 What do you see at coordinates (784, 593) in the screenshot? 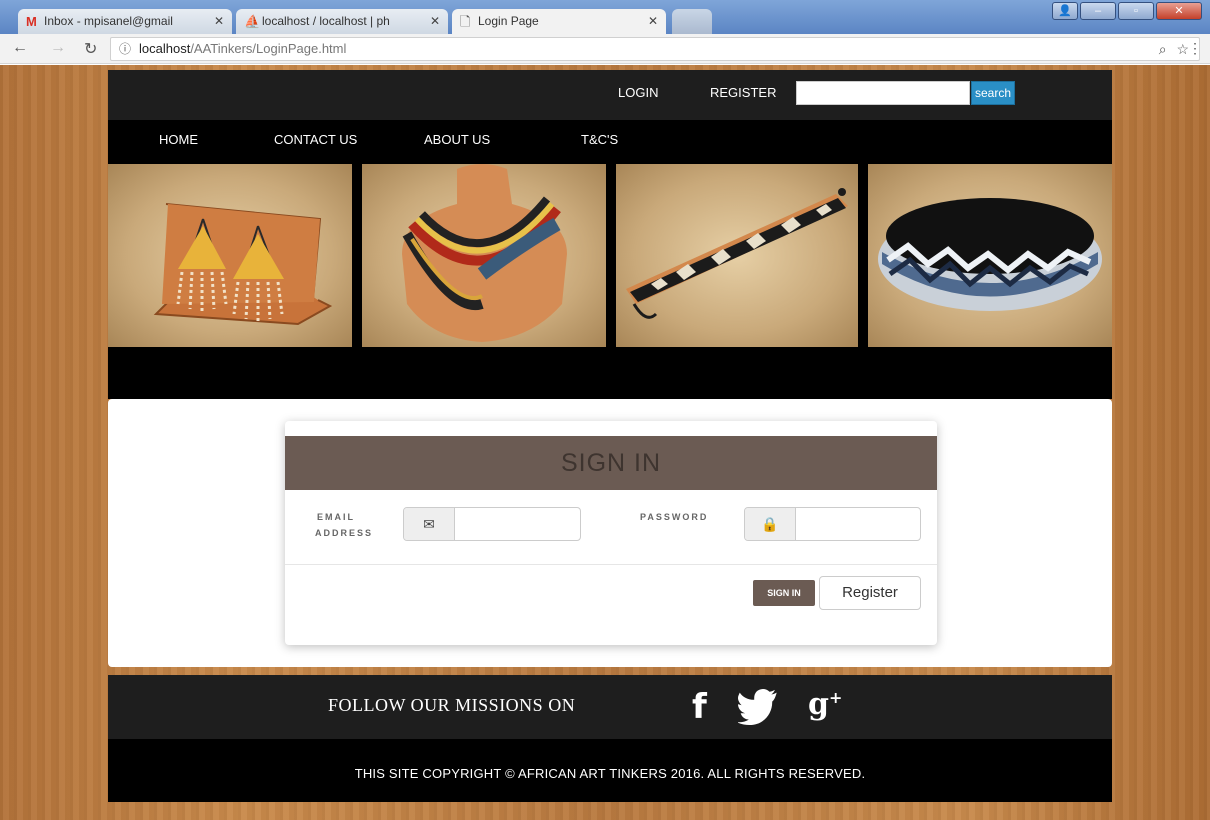
I see `signin-button: SIGN IN` at bounding box center [784, 593].